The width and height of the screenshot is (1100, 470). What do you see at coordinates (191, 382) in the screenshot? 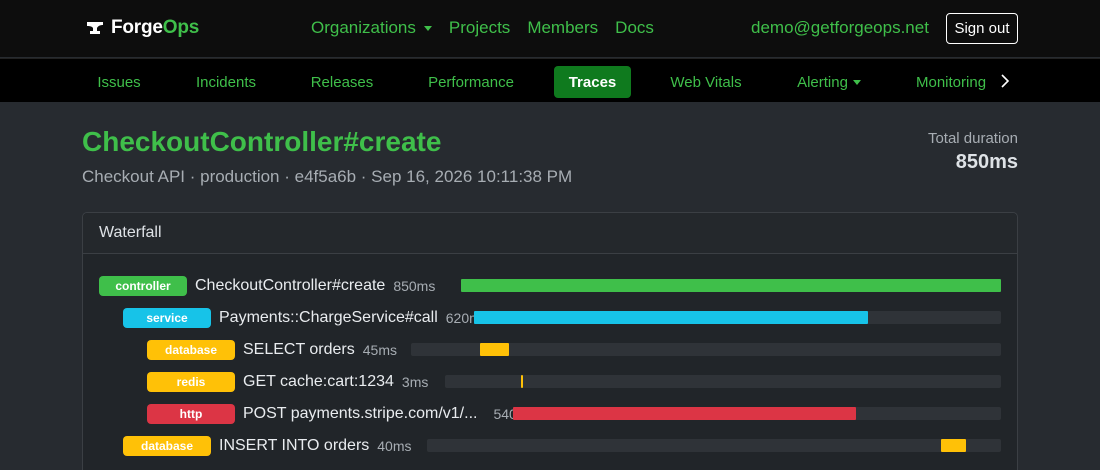
I see `span-type-badge: redis` at bounding box center [191, 382].